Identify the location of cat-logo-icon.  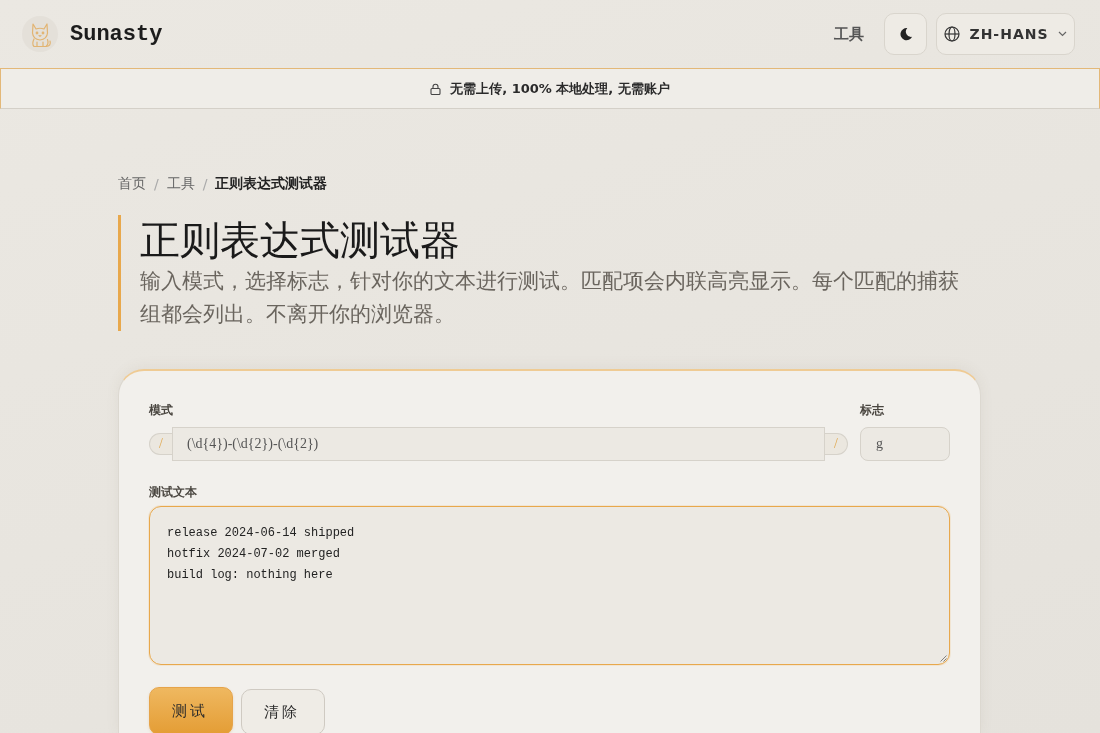
(40, 34).